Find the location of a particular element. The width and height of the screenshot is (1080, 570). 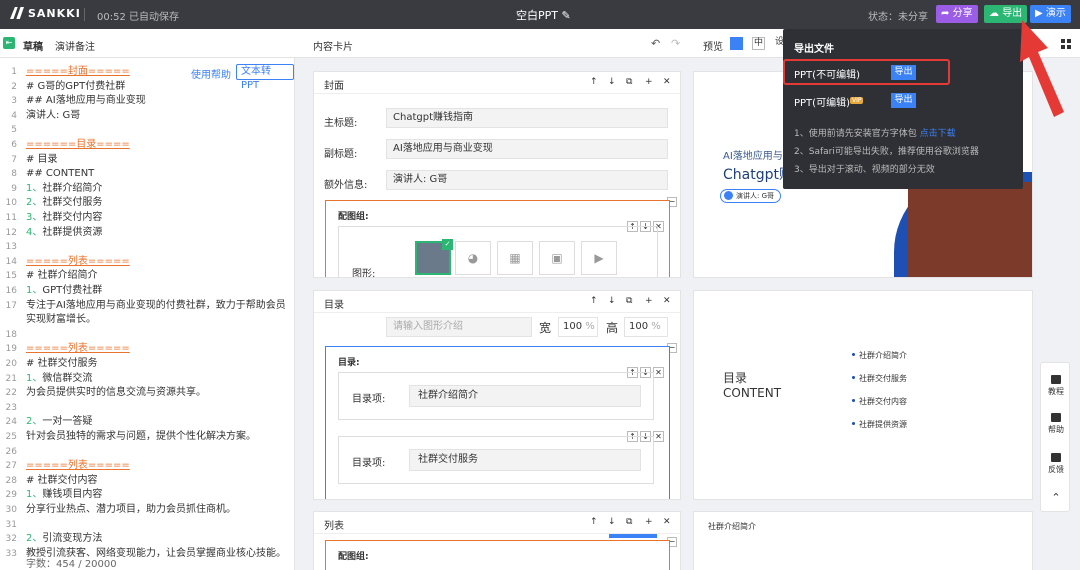

editor-line: 1 =====封面===== is located at coordinates (147, 72).